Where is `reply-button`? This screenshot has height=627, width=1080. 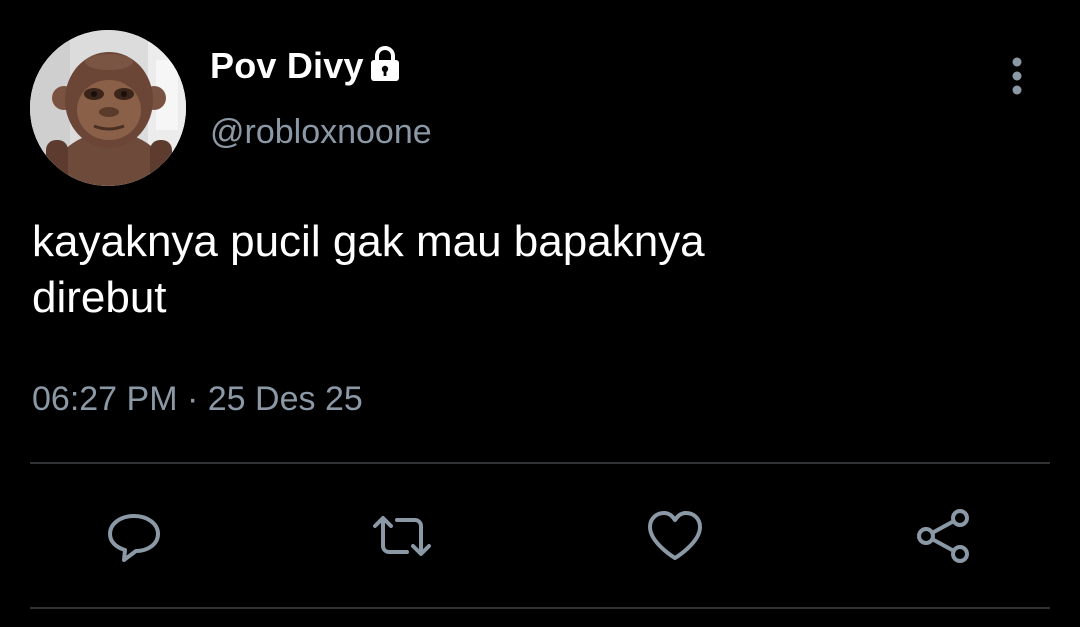 reply-button is located at coordinates (134, 536).